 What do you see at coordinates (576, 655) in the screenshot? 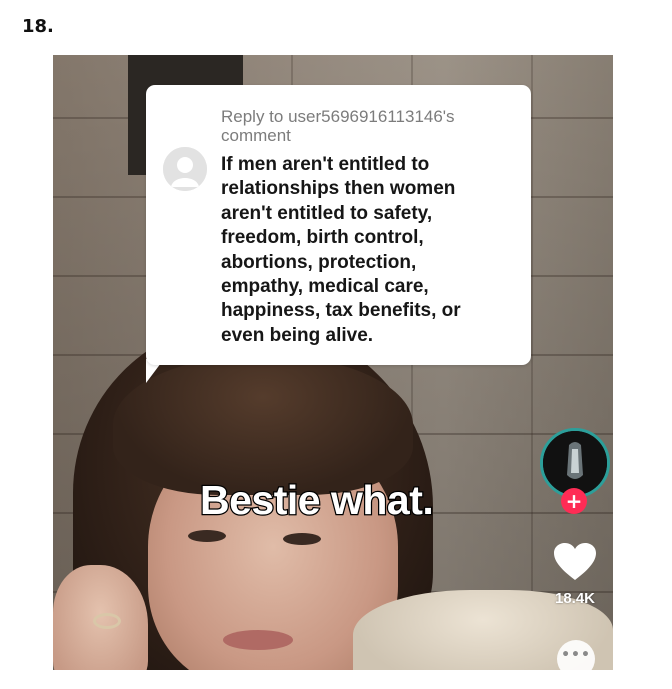
I see `more-options-icon: •••` at bounding box center [576, 655].